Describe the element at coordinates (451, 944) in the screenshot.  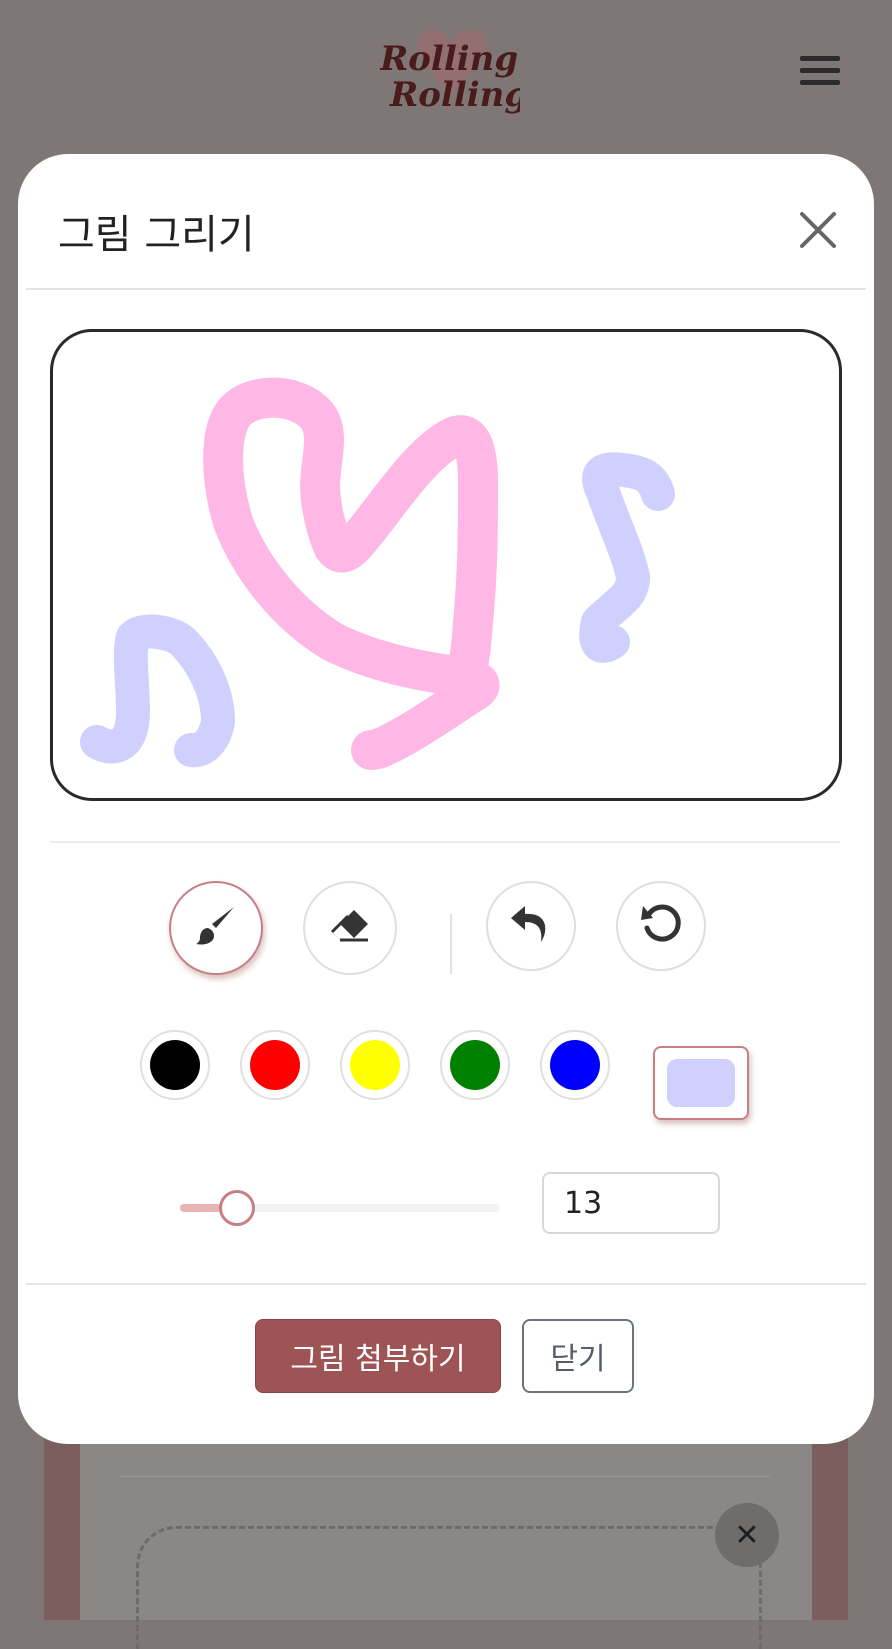
I see `tool-separator` at that location.